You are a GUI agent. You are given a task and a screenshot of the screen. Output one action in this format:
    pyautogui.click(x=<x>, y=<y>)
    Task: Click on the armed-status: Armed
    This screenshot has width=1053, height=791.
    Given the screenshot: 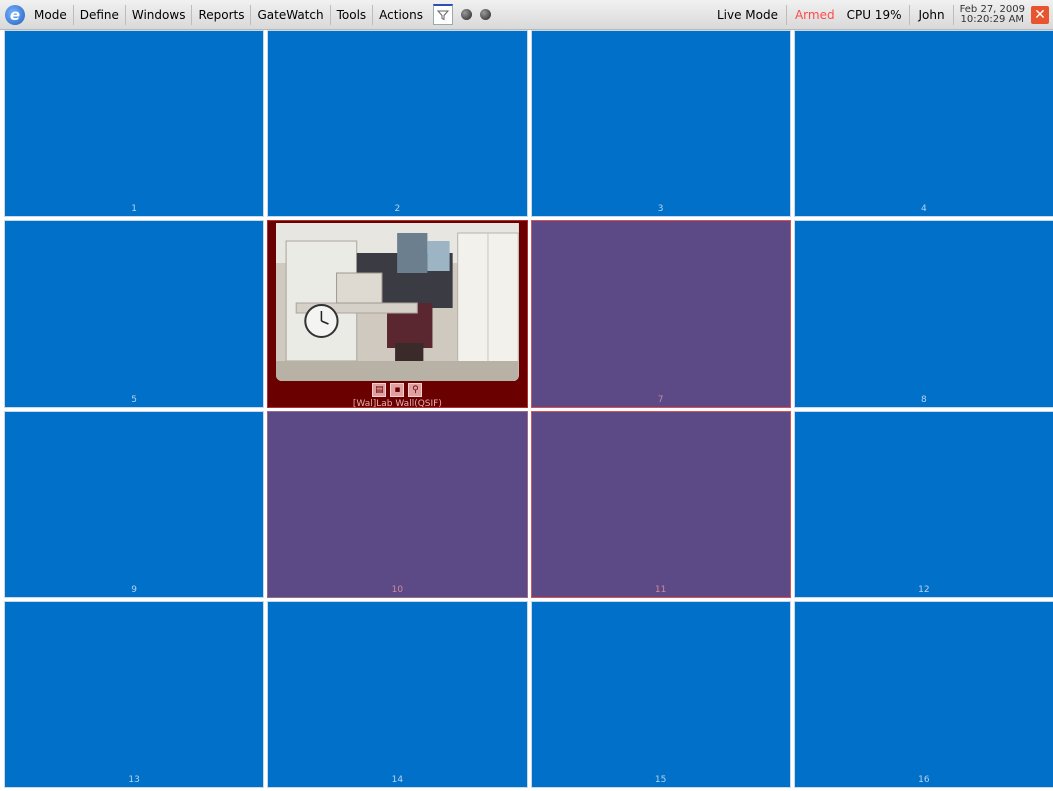 What is the action you would take?
    pyautogui.click(x=815, y=15)
    